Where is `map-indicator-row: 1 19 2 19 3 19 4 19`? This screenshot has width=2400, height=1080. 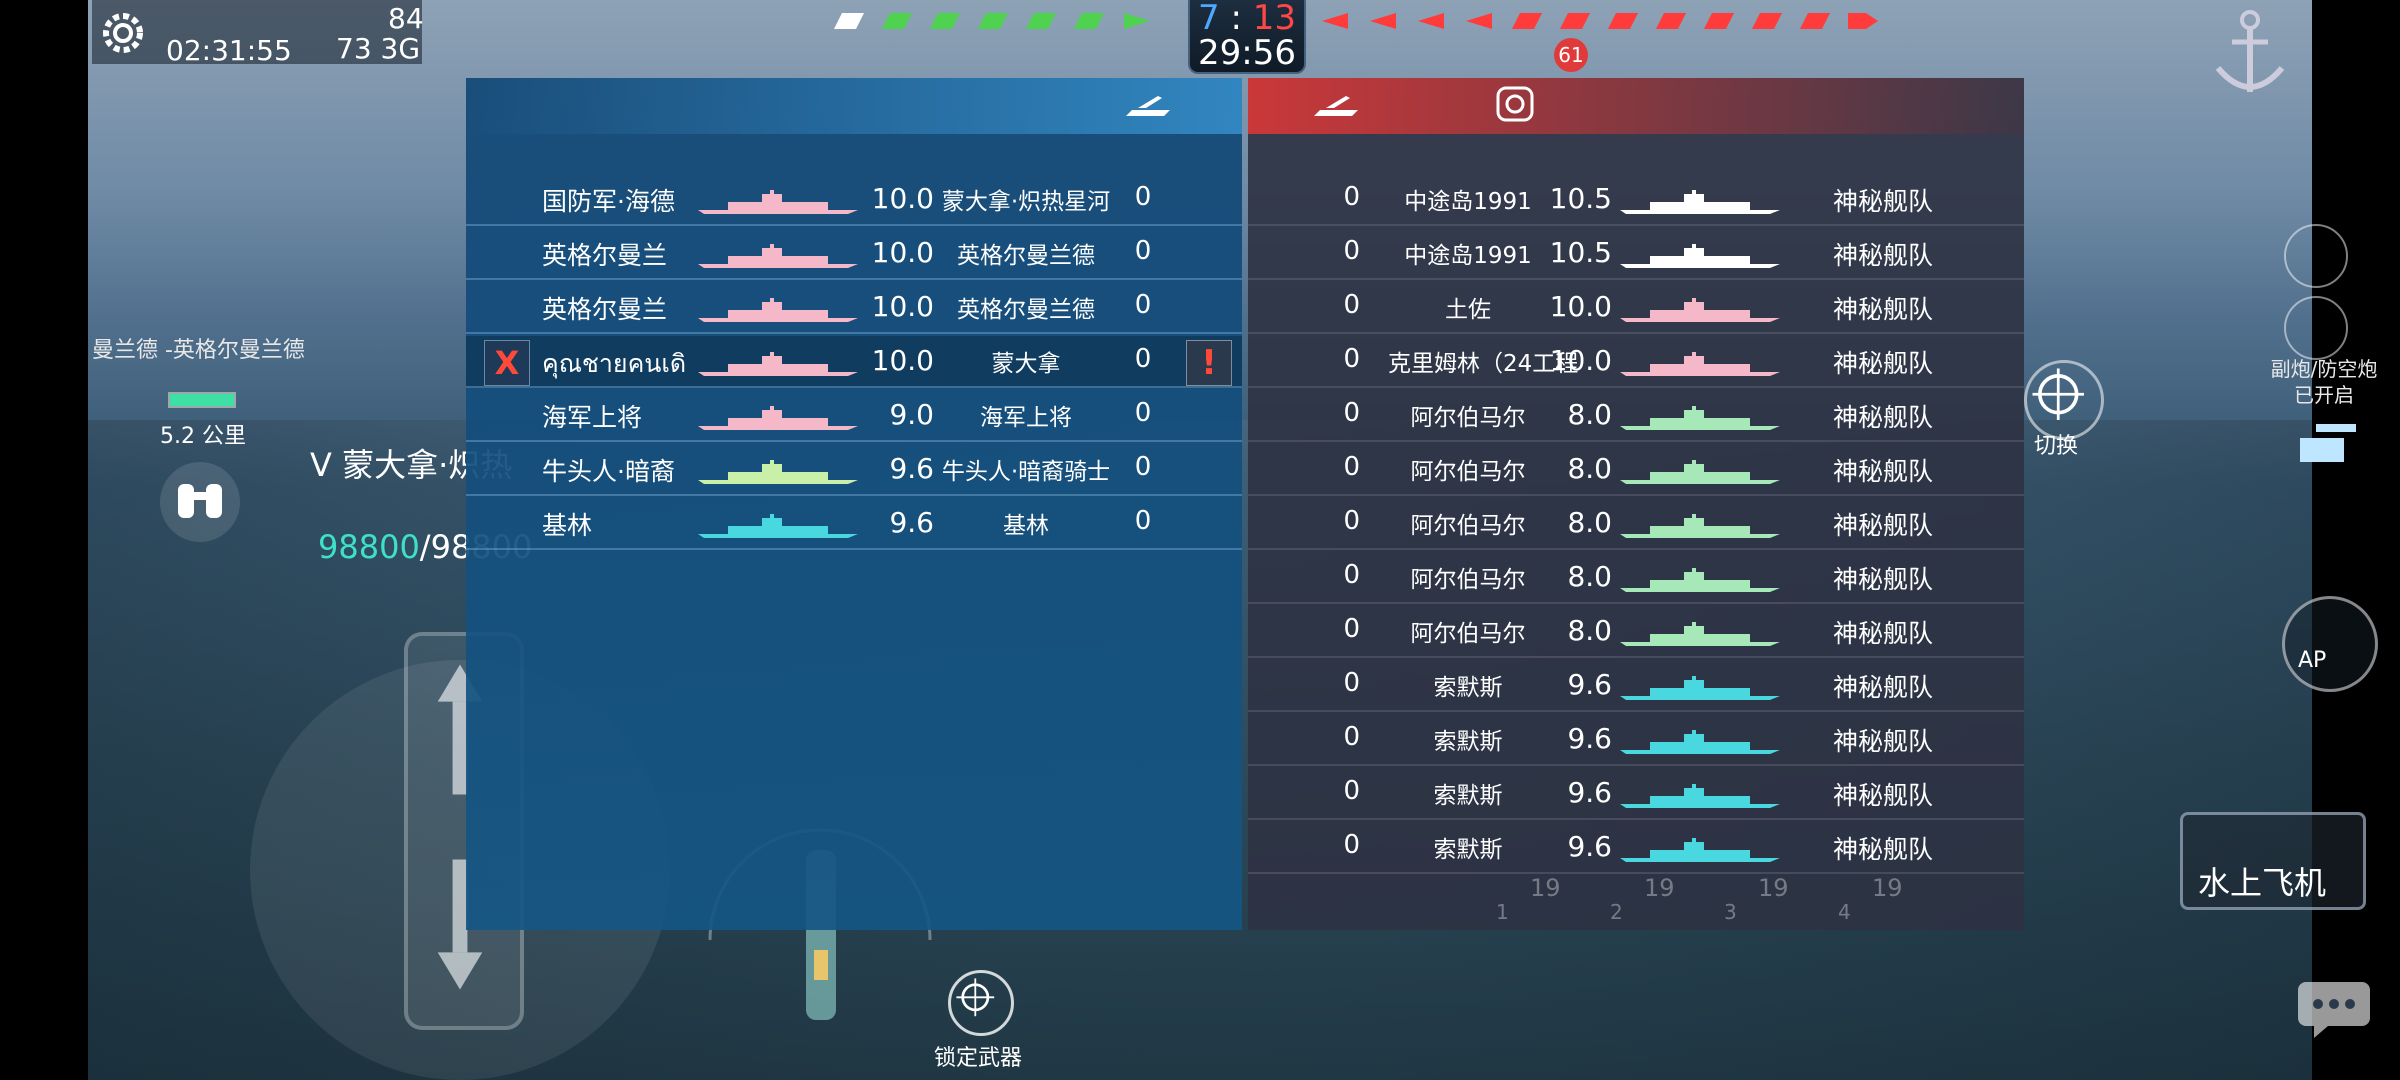 map-indicator-row: 1 19 2 19 3 19 4 19 is located at coordinates (1709, 899).